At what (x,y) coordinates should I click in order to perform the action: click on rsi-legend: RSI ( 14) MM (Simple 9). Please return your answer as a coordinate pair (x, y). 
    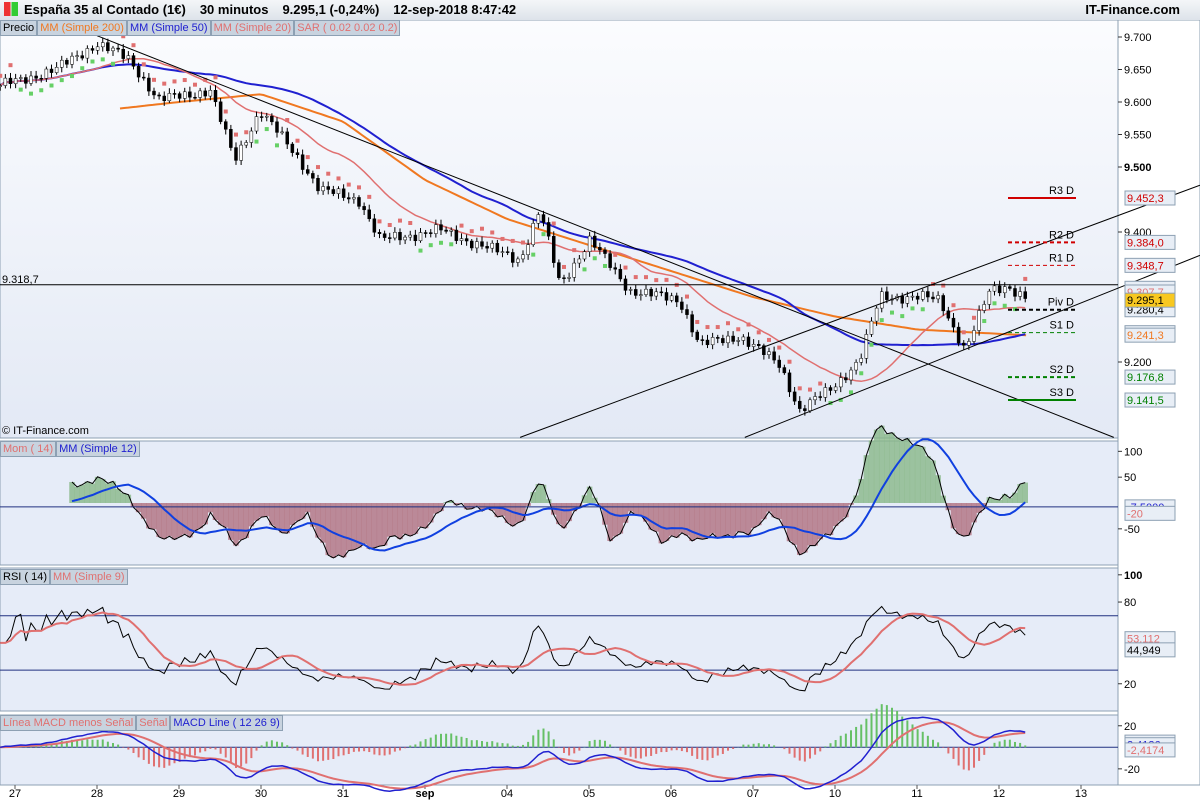
    Looking at the image, I should click on (64, 577).